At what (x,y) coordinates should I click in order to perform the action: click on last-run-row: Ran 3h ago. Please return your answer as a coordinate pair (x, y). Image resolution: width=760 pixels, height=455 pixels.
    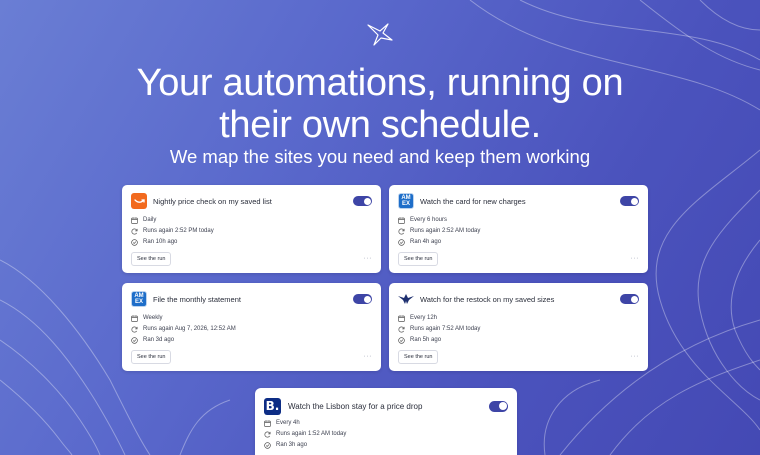
    Looking at the image, I should click on (285, 445).